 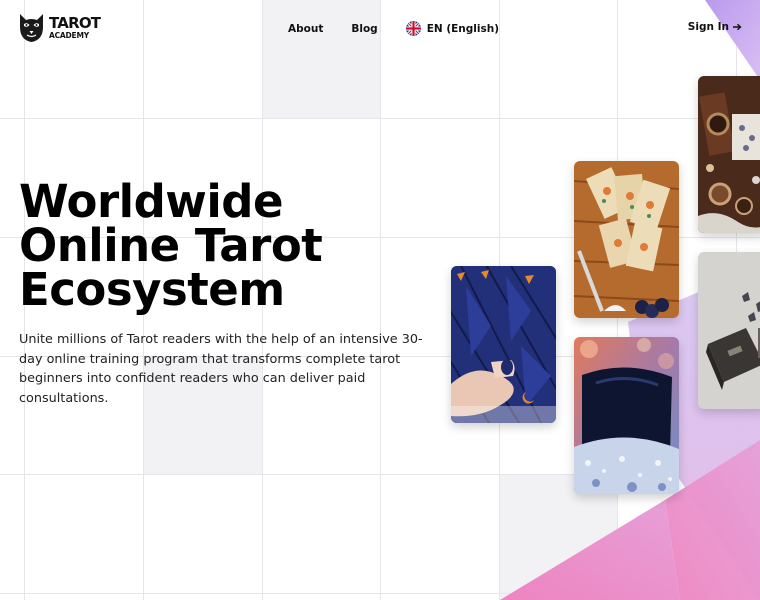 What do you see at coordinates (75, 23) in the screenshot?
I see `brand-name: TAROT` at bounding box center [75, 23].